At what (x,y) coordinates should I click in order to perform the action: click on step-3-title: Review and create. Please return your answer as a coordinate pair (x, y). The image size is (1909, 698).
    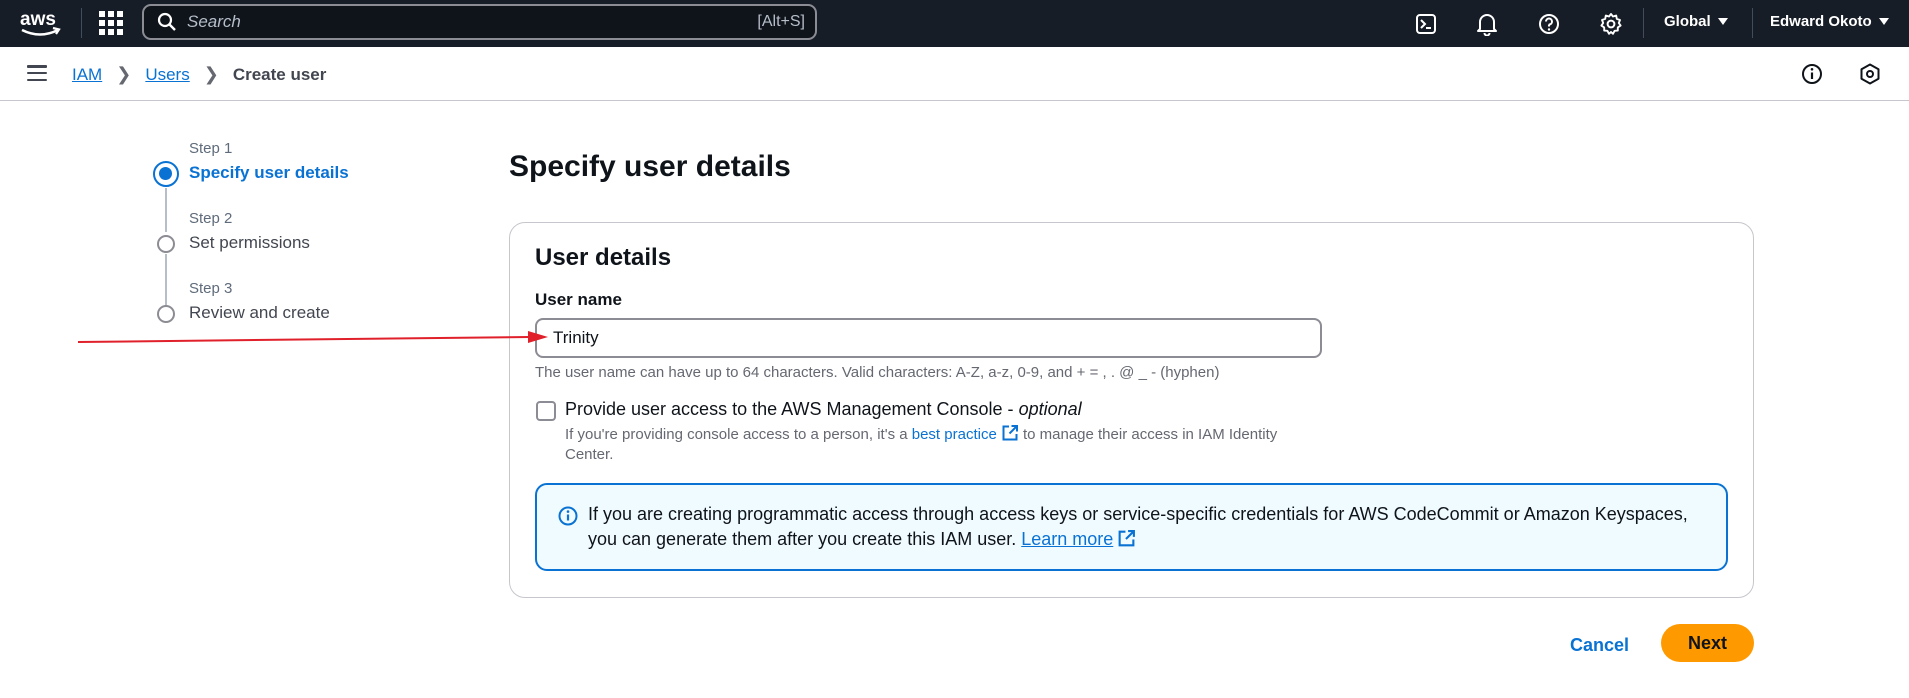
    Looking at the image, I should click on (259, 312).